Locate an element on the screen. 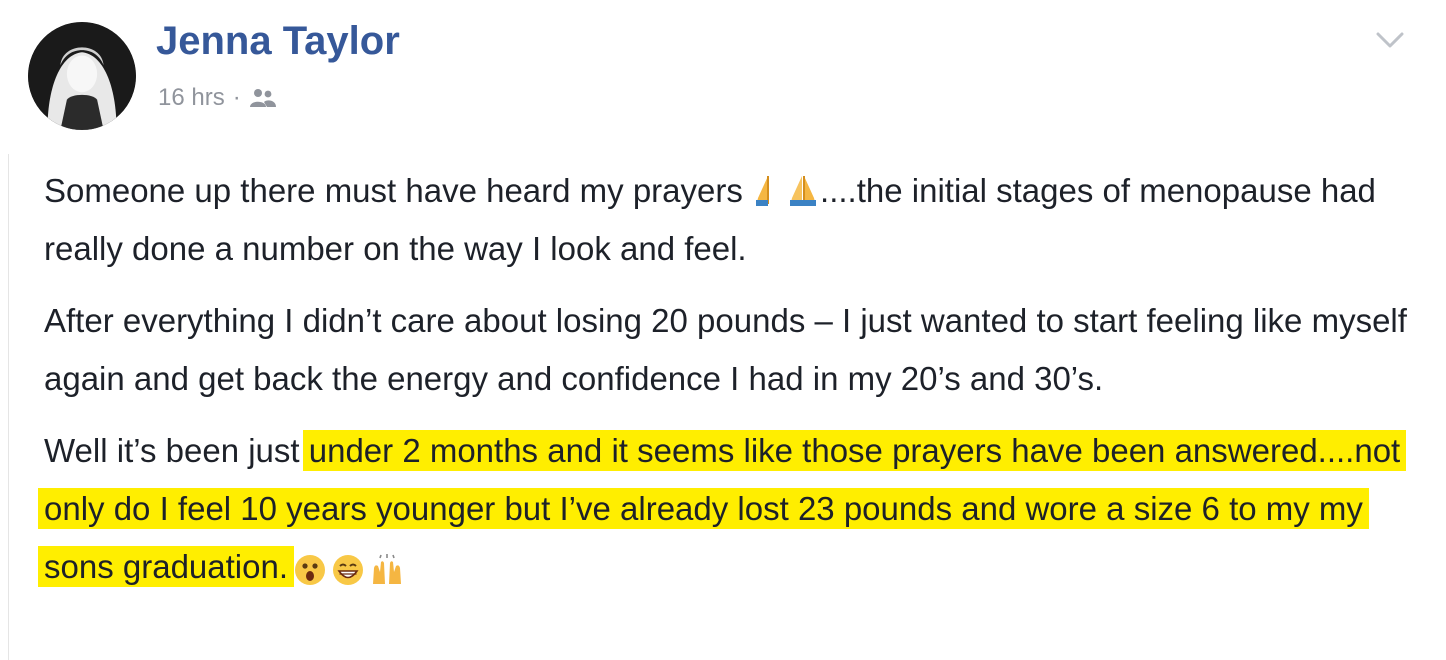 This screenshot has width=1446, height=660. friends-icon is located at coordinates (263, 98).